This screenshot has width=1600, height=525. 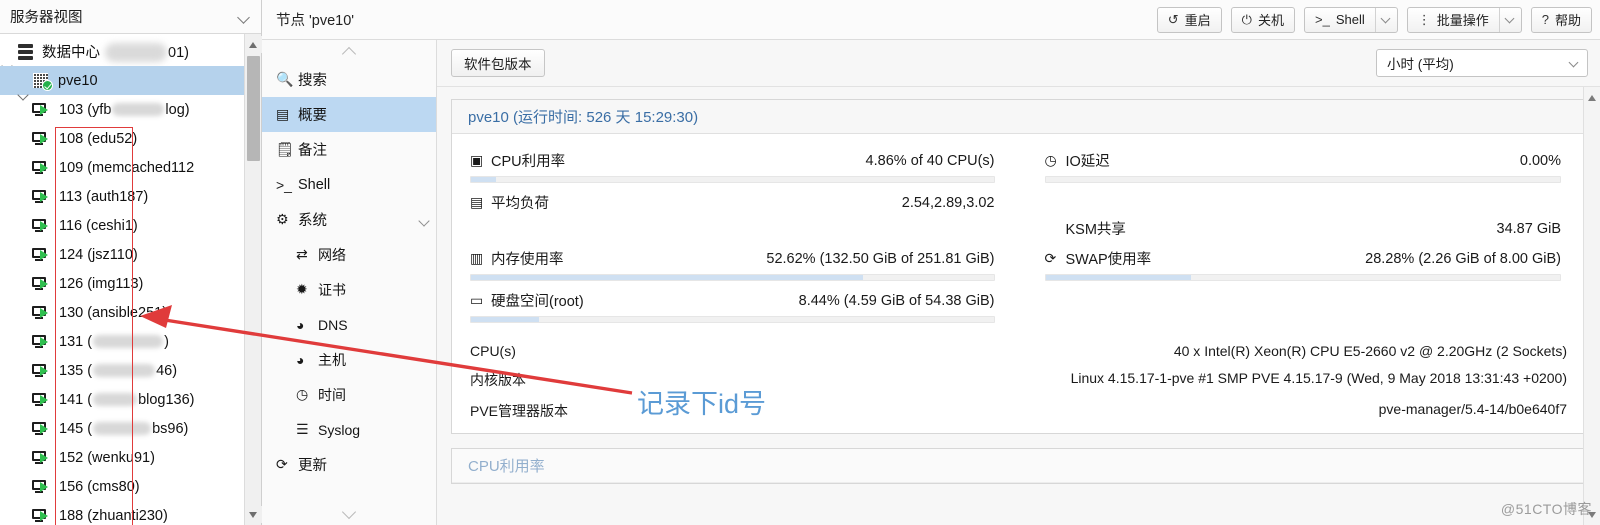 What do you see at coordinates (1424, 19) in the screenshot?
I see `kebab-menu-icon: ⋮` at bounding box center [1424, 19].